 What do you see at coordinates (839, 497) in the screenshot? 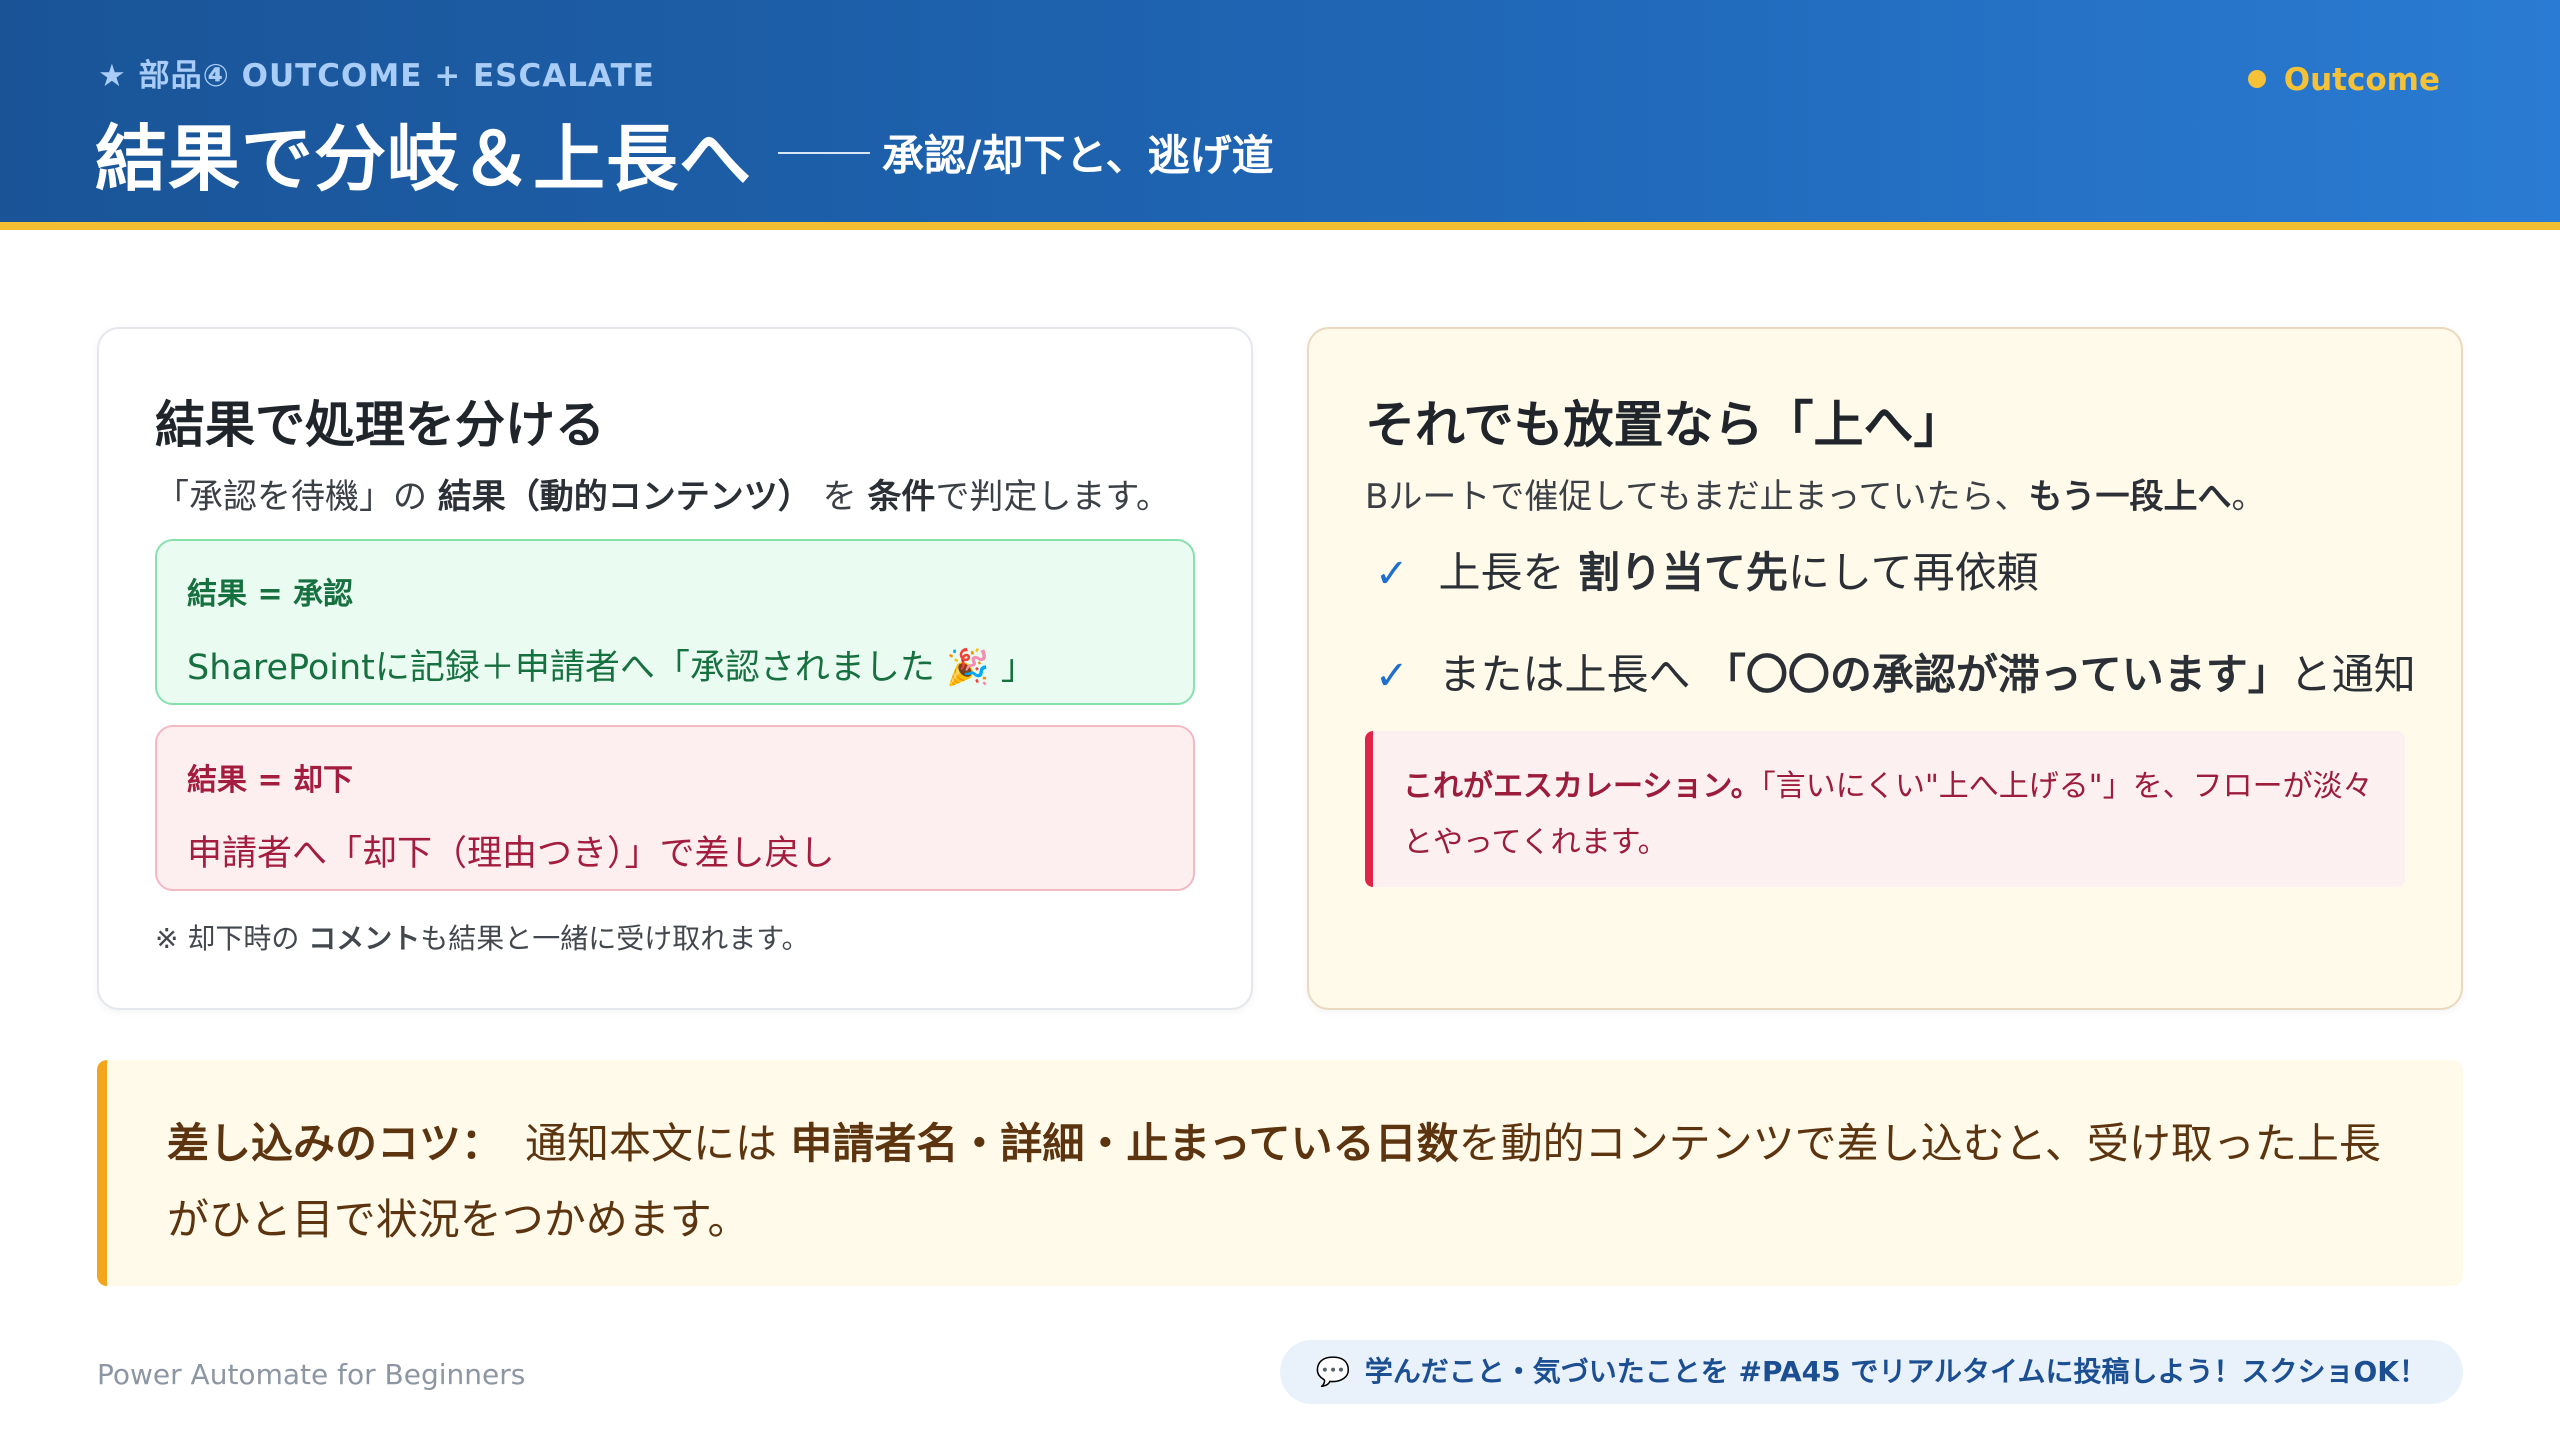
I see `lead-text: を` at bounding box center [839, 497].